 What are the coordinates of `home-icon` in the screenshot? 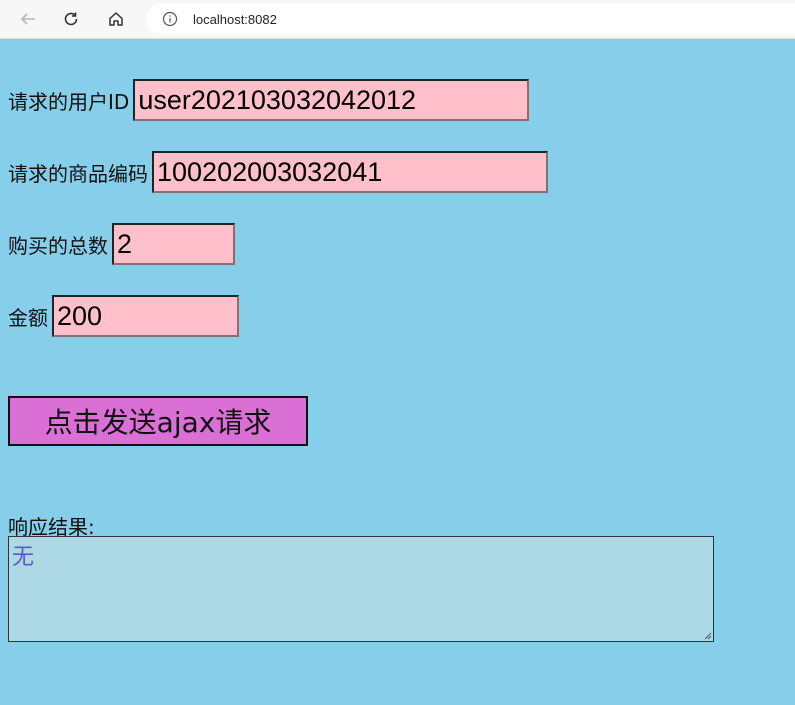 It's located at (116, 19).